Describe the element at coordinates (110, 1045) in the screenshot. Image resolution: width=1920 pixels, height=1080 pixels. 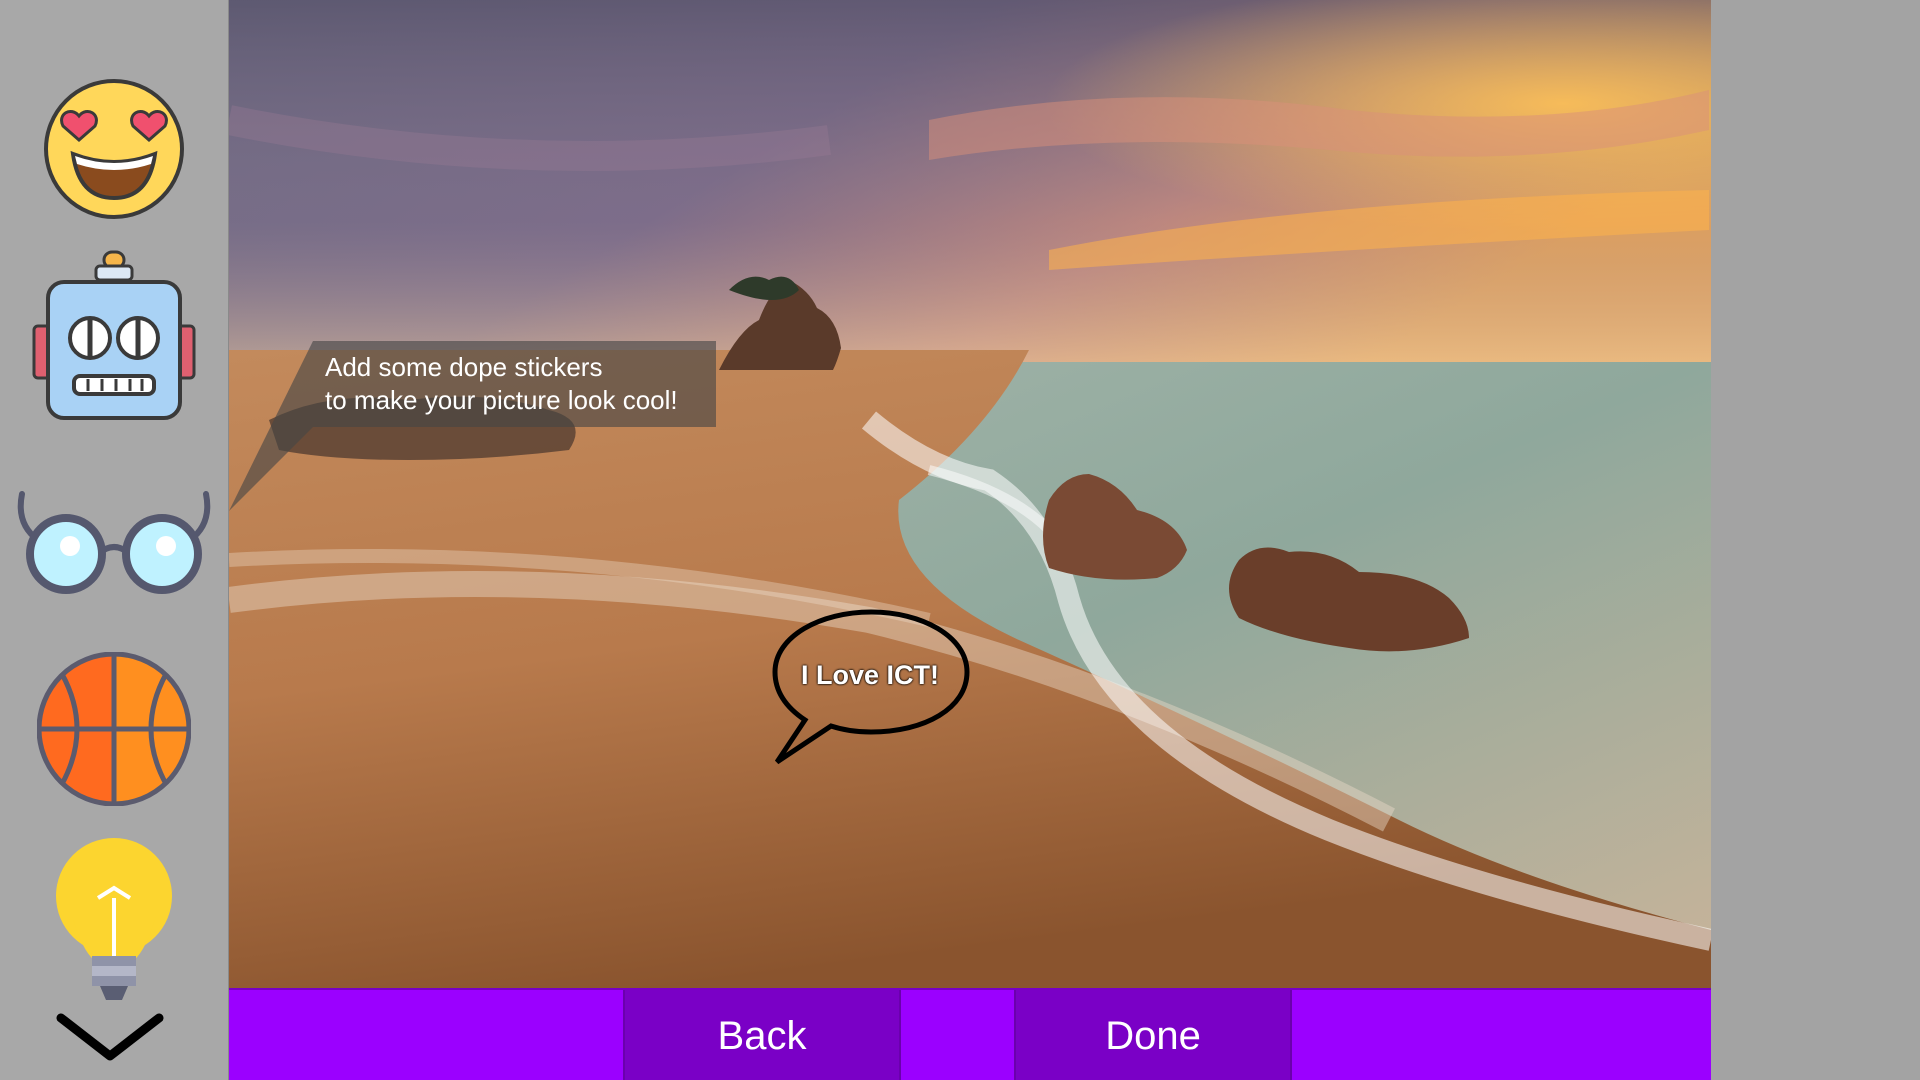
I see `chevron-down-icon` at that location.